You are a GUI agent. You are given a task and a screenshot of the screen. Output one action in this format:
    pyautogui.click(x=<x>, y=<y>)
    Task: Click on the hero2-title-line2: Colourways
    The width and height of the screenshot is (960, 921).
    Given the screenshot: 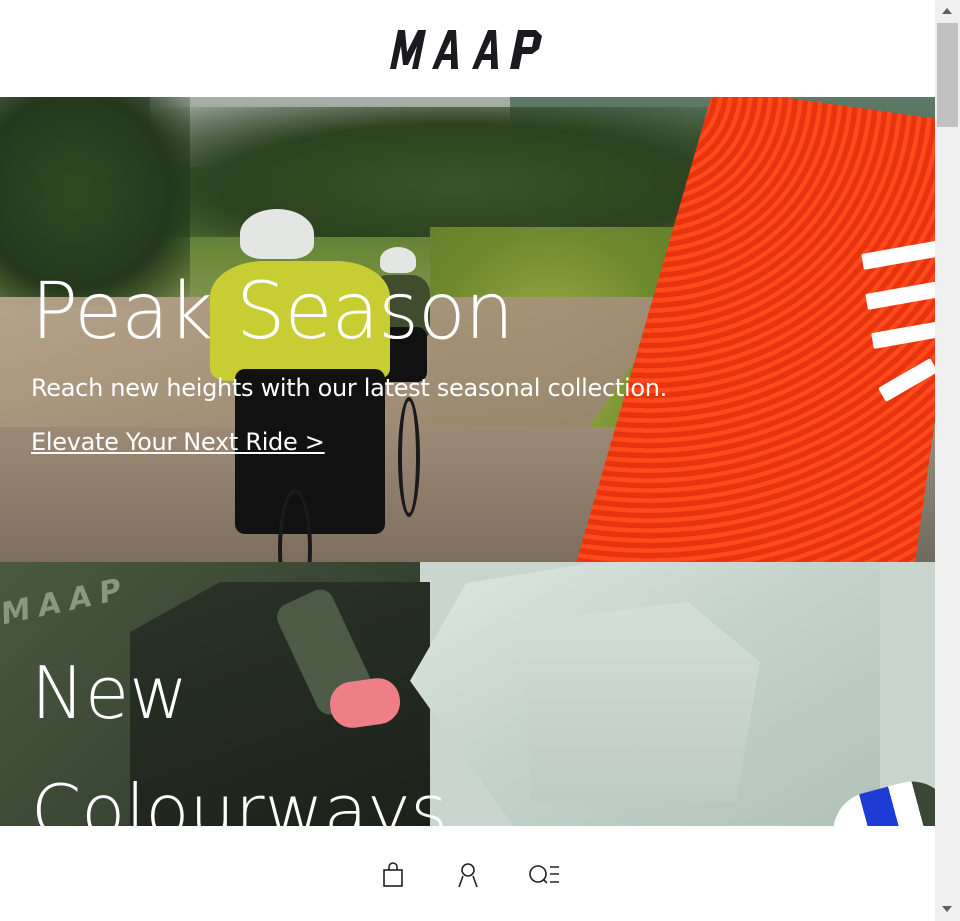 What is the action you would take?
    pyautogui.click(x=239, y=797)
    